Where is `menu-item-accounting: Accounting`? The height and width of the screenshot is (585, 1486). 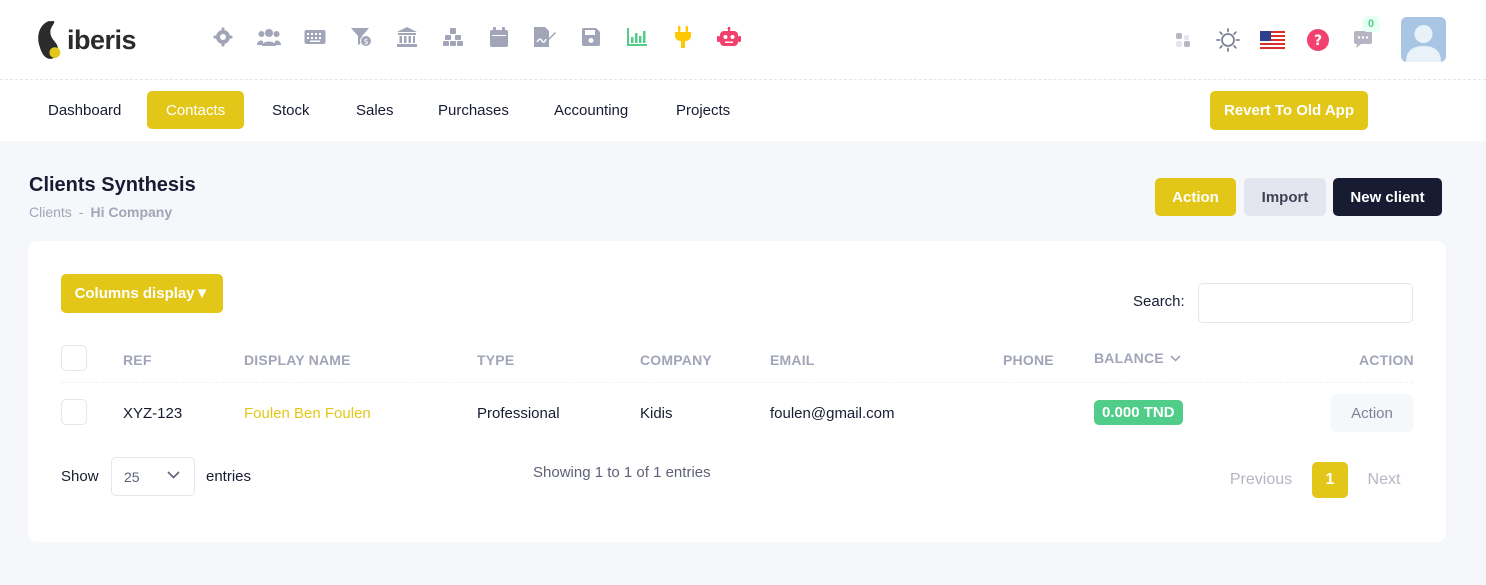 menu-item-accounting: Accounting is located at coordinates (591, 110).